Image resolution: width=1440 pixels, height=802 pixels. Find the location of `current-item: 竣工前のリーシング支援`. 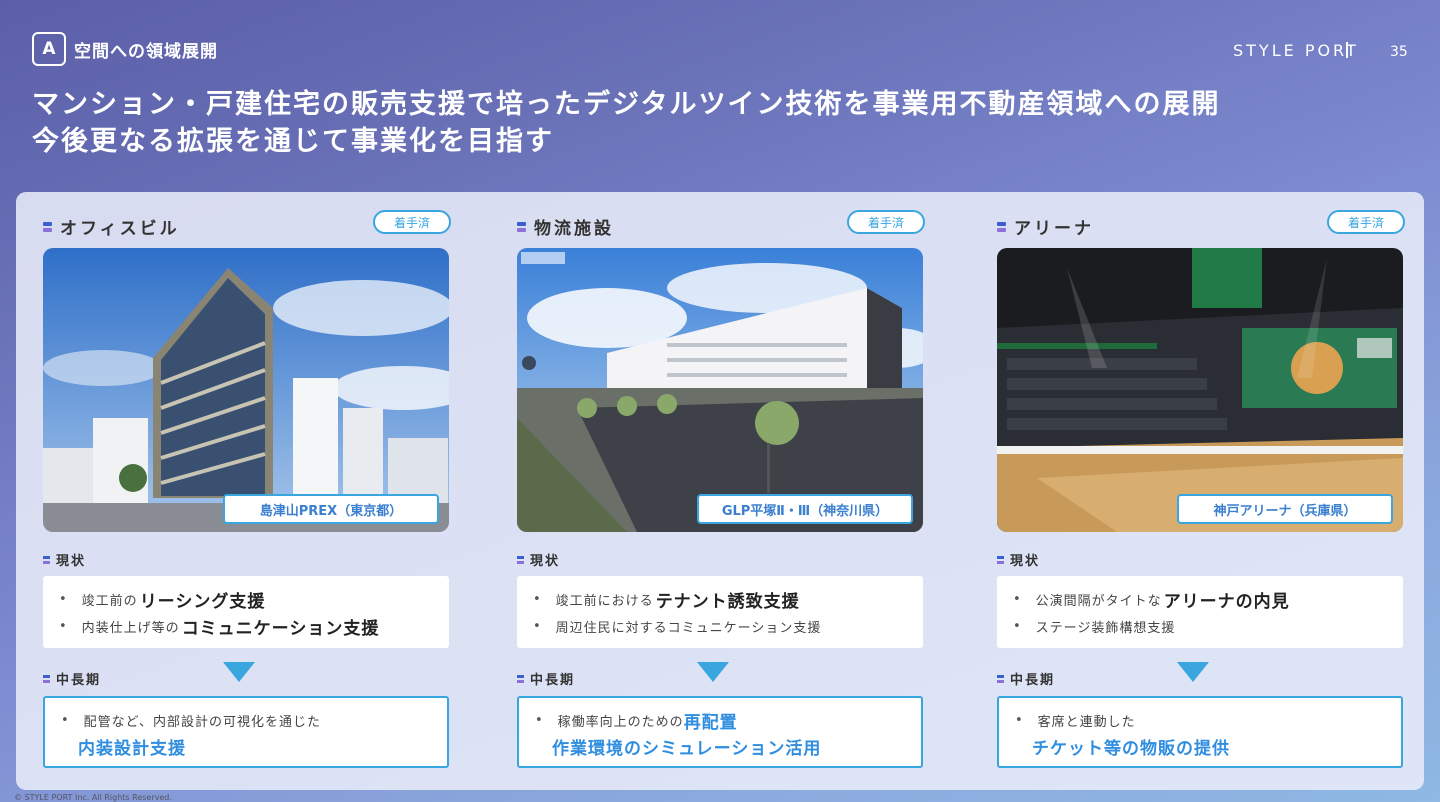

current-item: 竣工前のリーシング支援 is located at coordinates (246, 599).